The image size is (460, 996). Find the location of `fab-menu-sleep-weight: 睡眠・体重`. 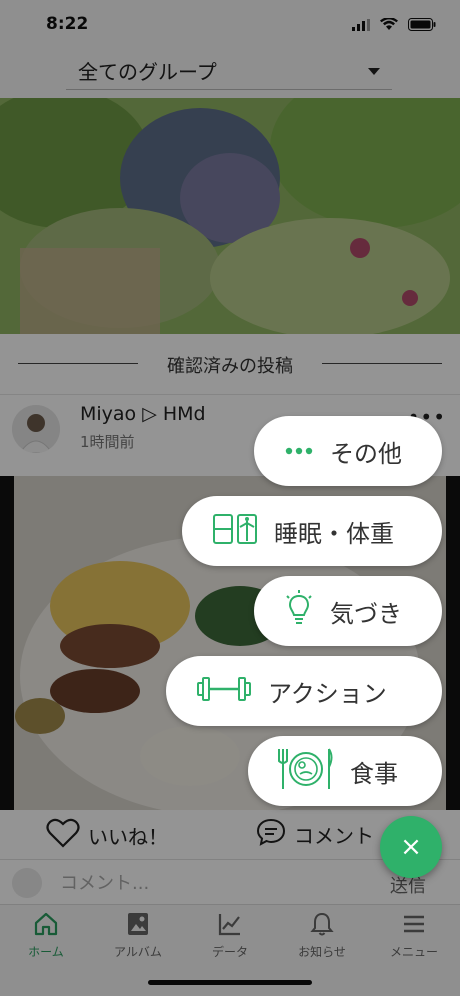

fab-menu-sleep-weight: 睡眠・体重 is located at coordinates (312, 531).